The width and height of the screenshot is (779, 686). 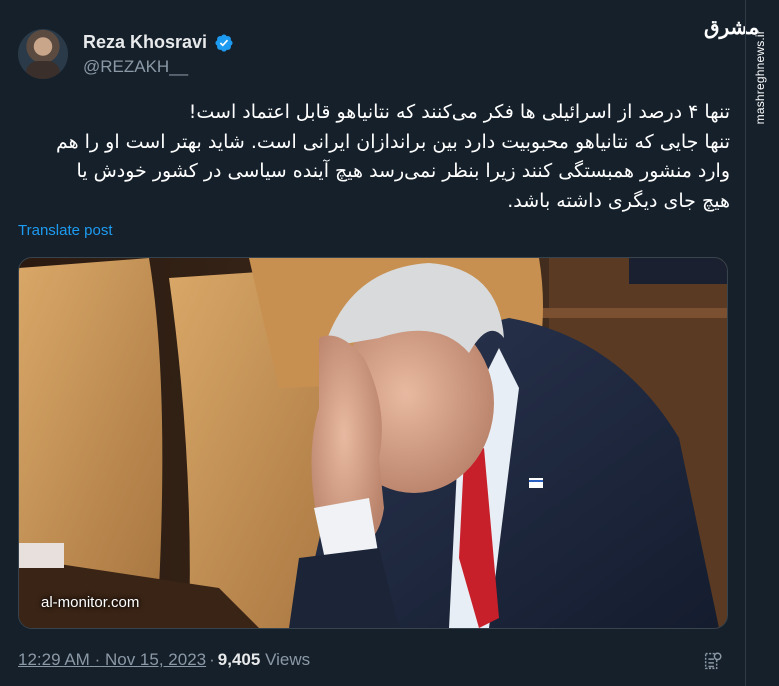 I want to click on media-credit: al-monitor.com, so click(x=90, y=602).